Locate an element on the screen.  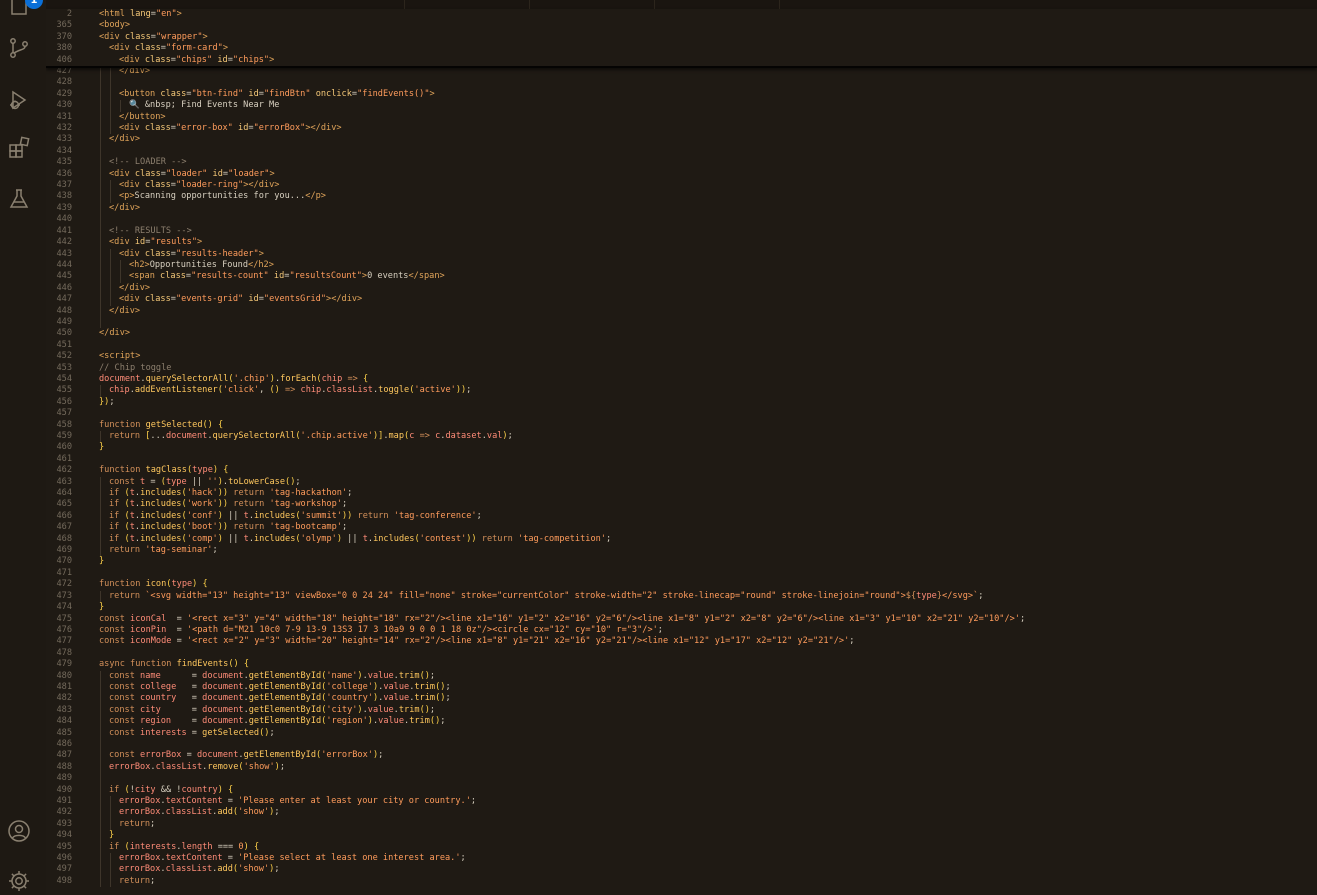
code-line: 458 function getSelected() { is located at coordinates (681, 425).